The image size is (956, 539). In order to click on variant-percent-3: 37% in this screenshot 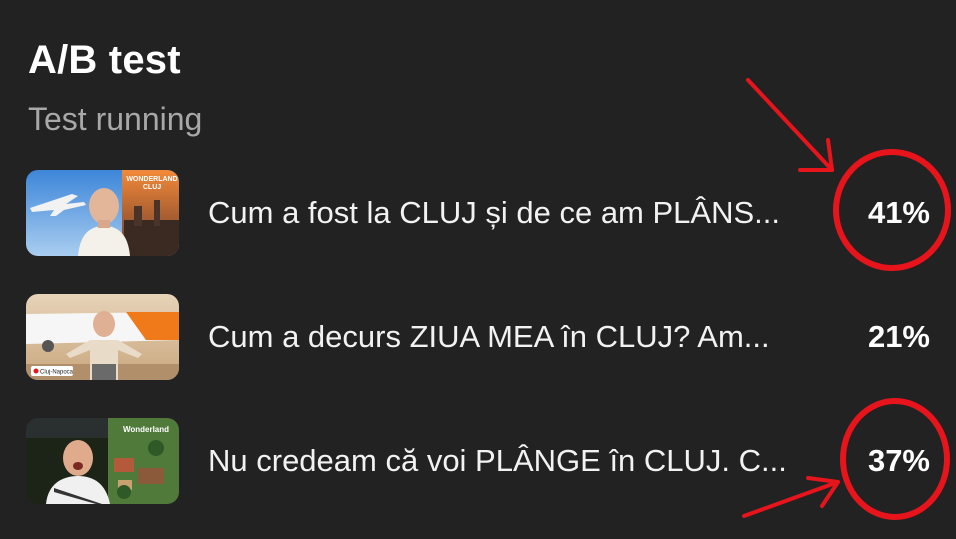, I will do `click(898, 460)`.